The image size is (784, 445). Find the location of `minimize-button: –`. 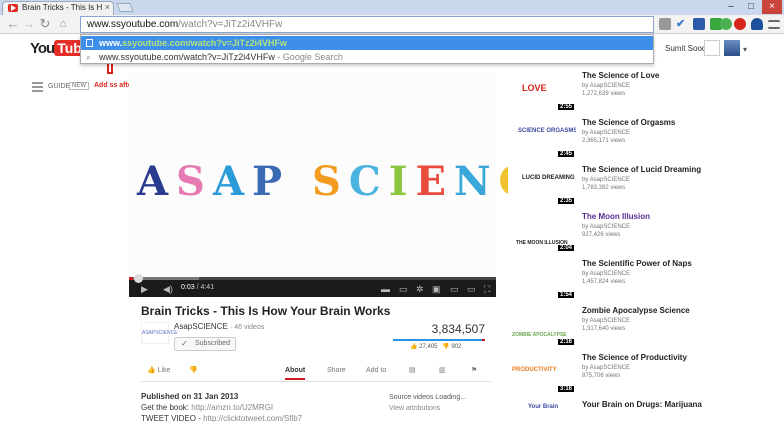

minimize-button: – is located at coordinates (731, 7).